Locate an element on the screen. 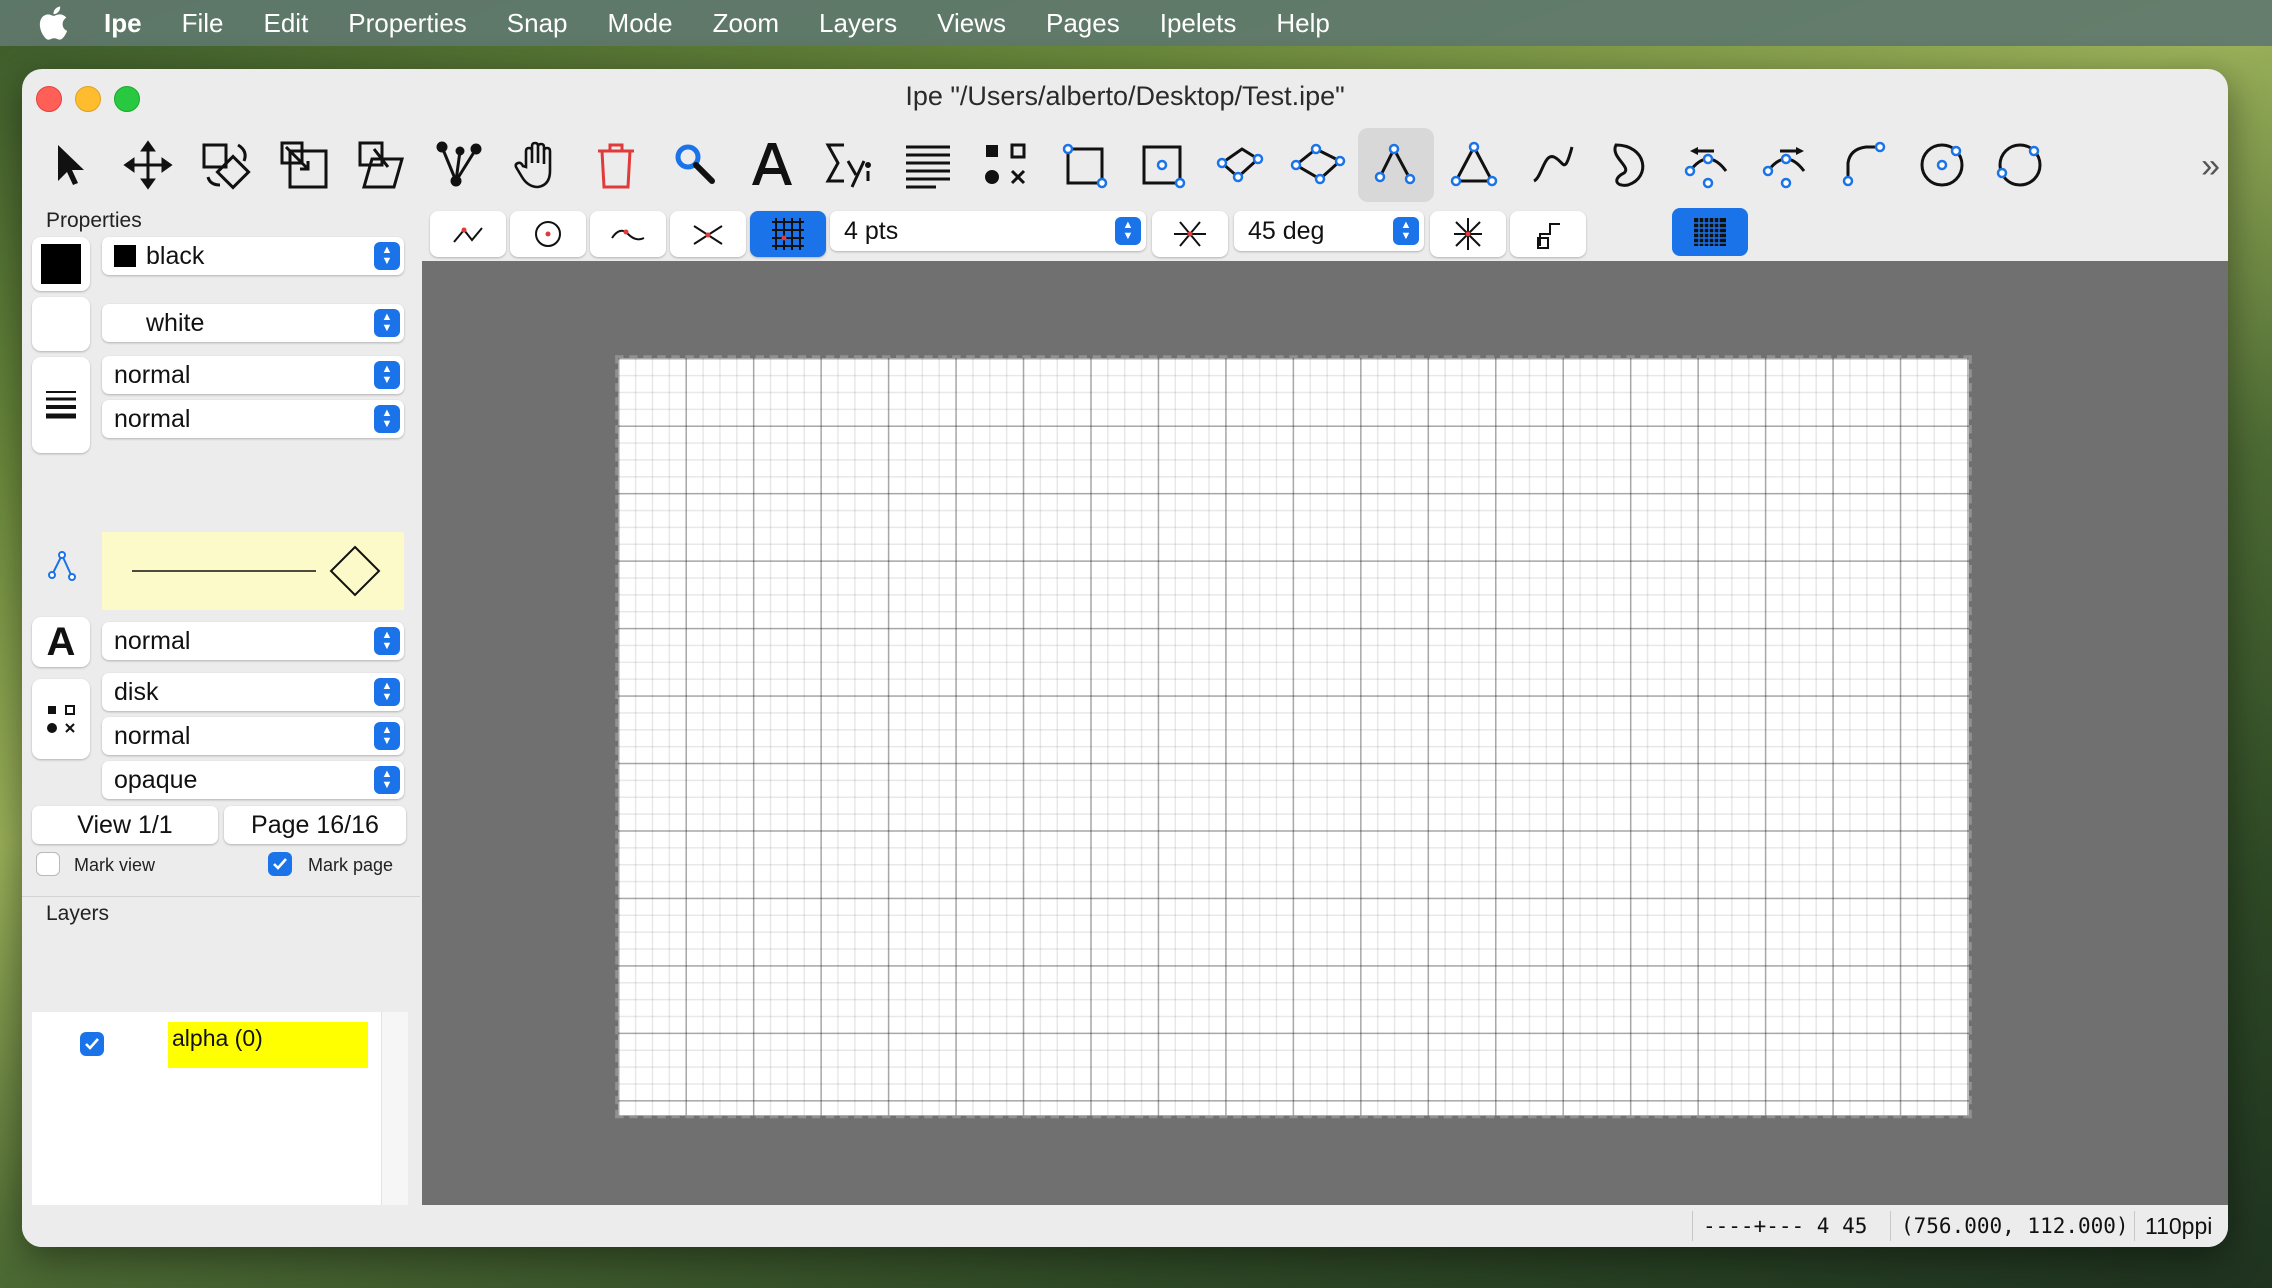  fill-color-value: white is located at coordinates (175, 322).